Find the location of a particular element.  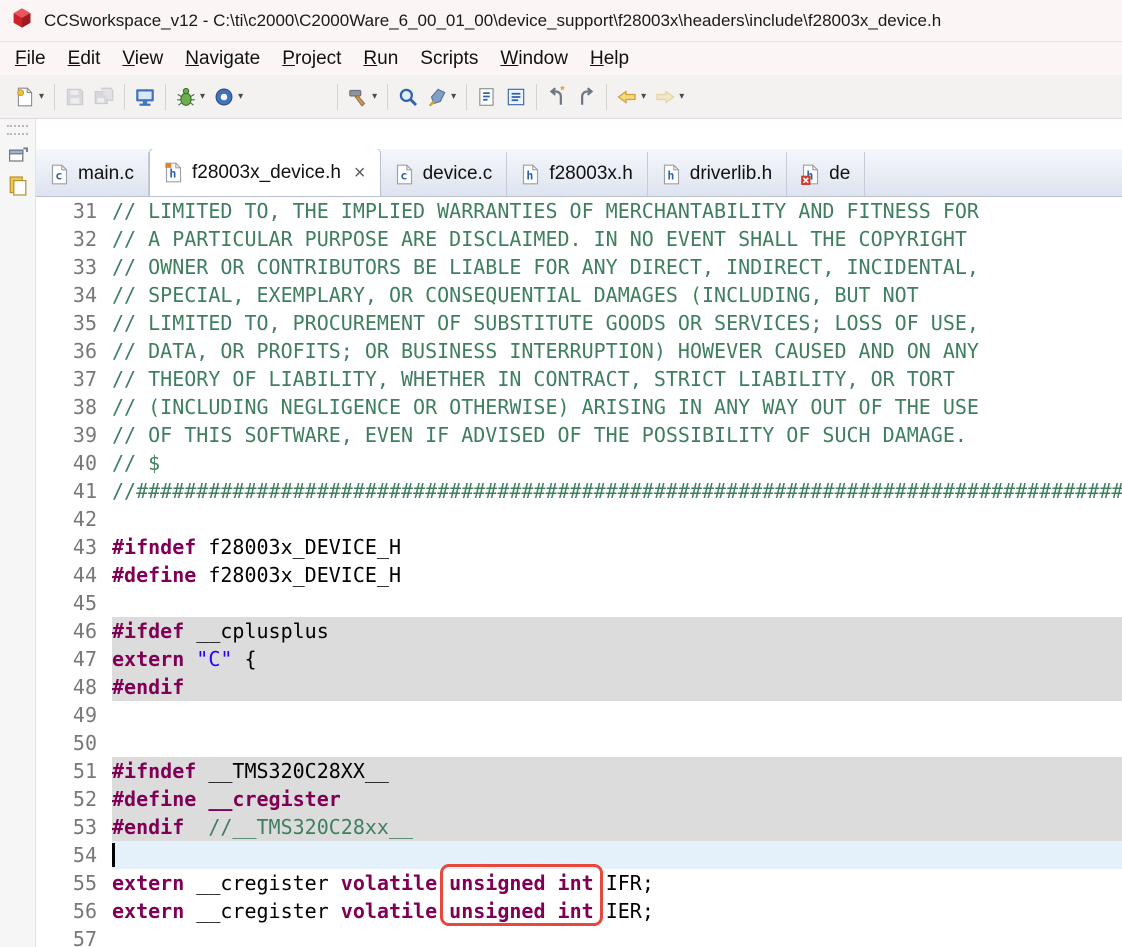

tab-main-c: c main.c is located at coordinates (92, 174).